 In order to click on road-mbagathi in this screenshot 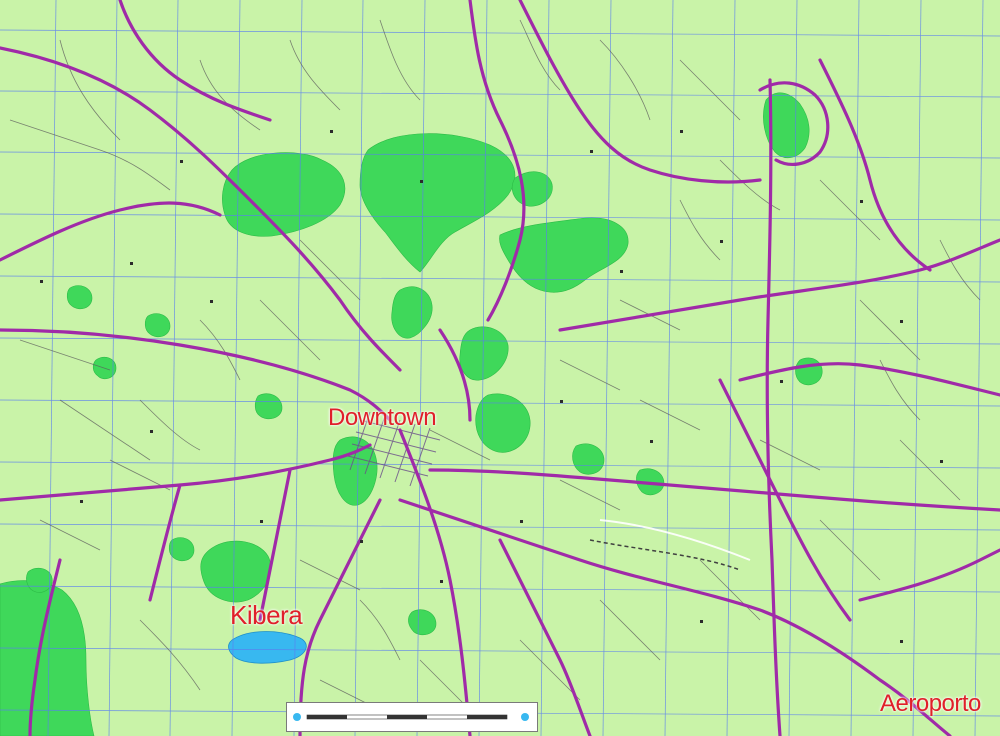, I will do `click(275, 545)`.